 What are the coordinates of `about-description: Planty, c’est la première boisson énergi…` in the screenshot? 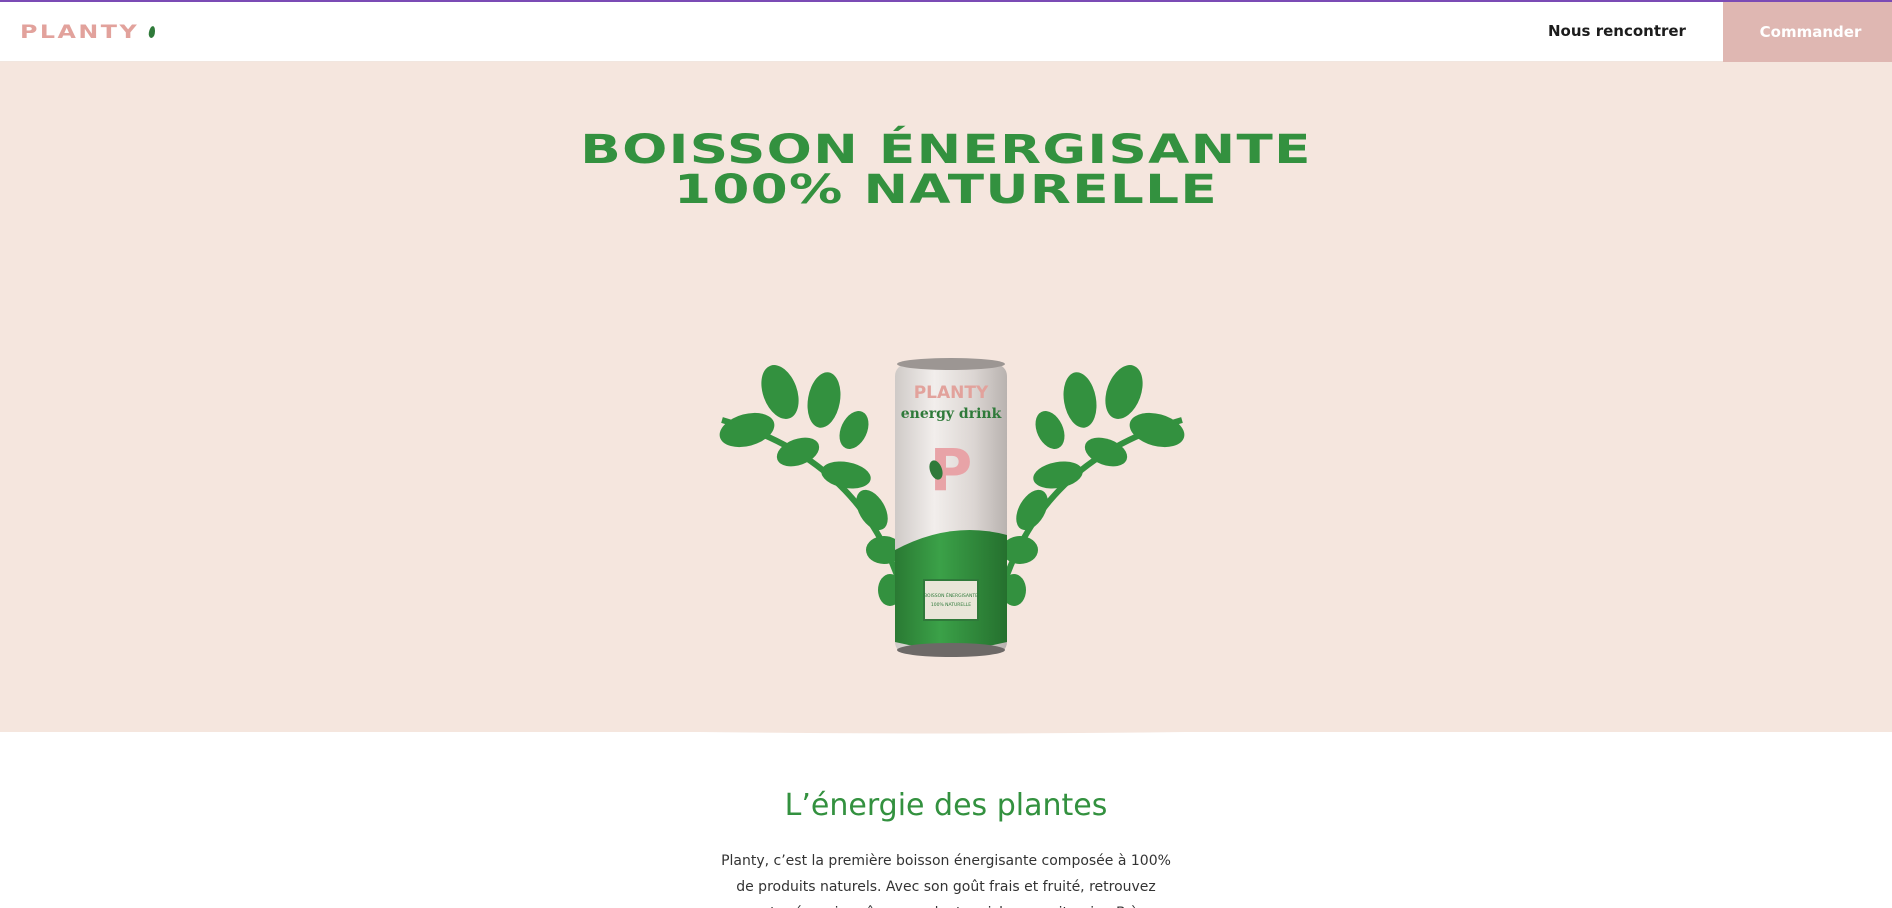 It's located at (946, 880).